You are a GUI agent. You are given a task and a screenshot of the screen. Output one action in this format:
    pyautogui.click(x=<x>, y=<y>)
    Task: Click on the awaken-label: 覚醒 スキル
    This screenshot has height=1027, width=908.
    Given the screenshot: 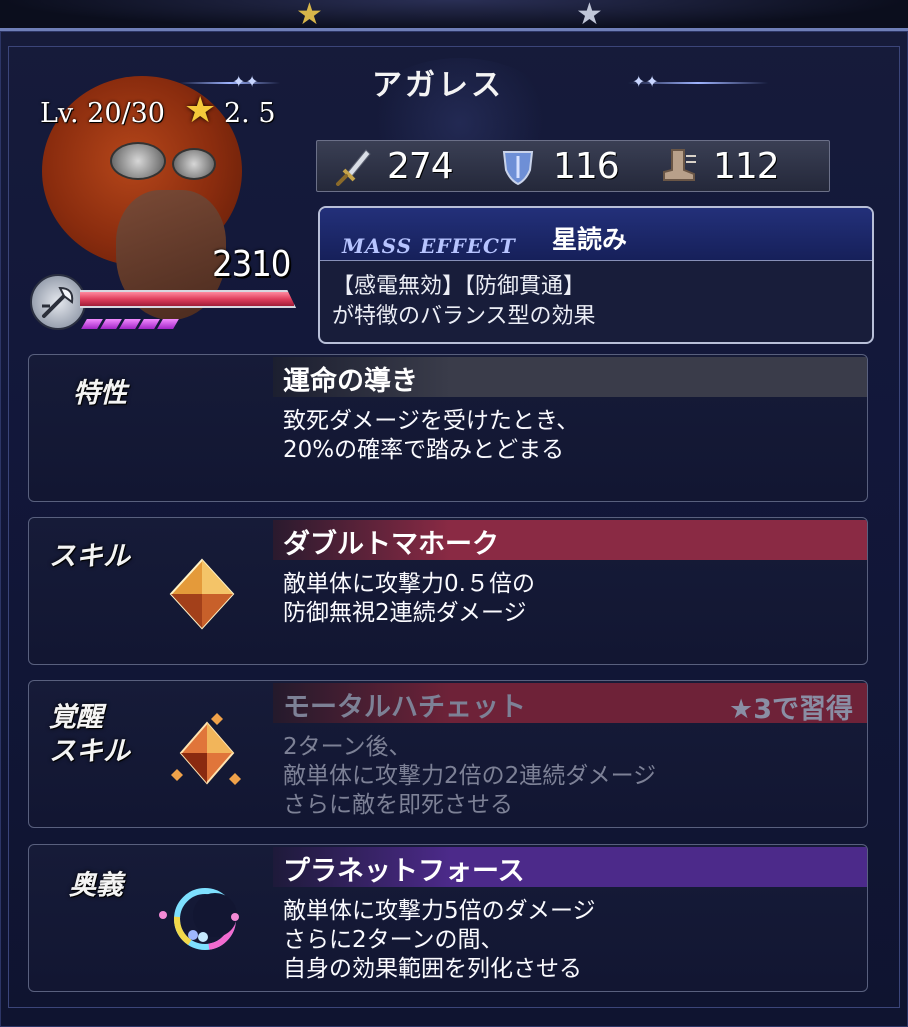 What is the action you would take?
    pyautogui.click(x=89, y=735)
    